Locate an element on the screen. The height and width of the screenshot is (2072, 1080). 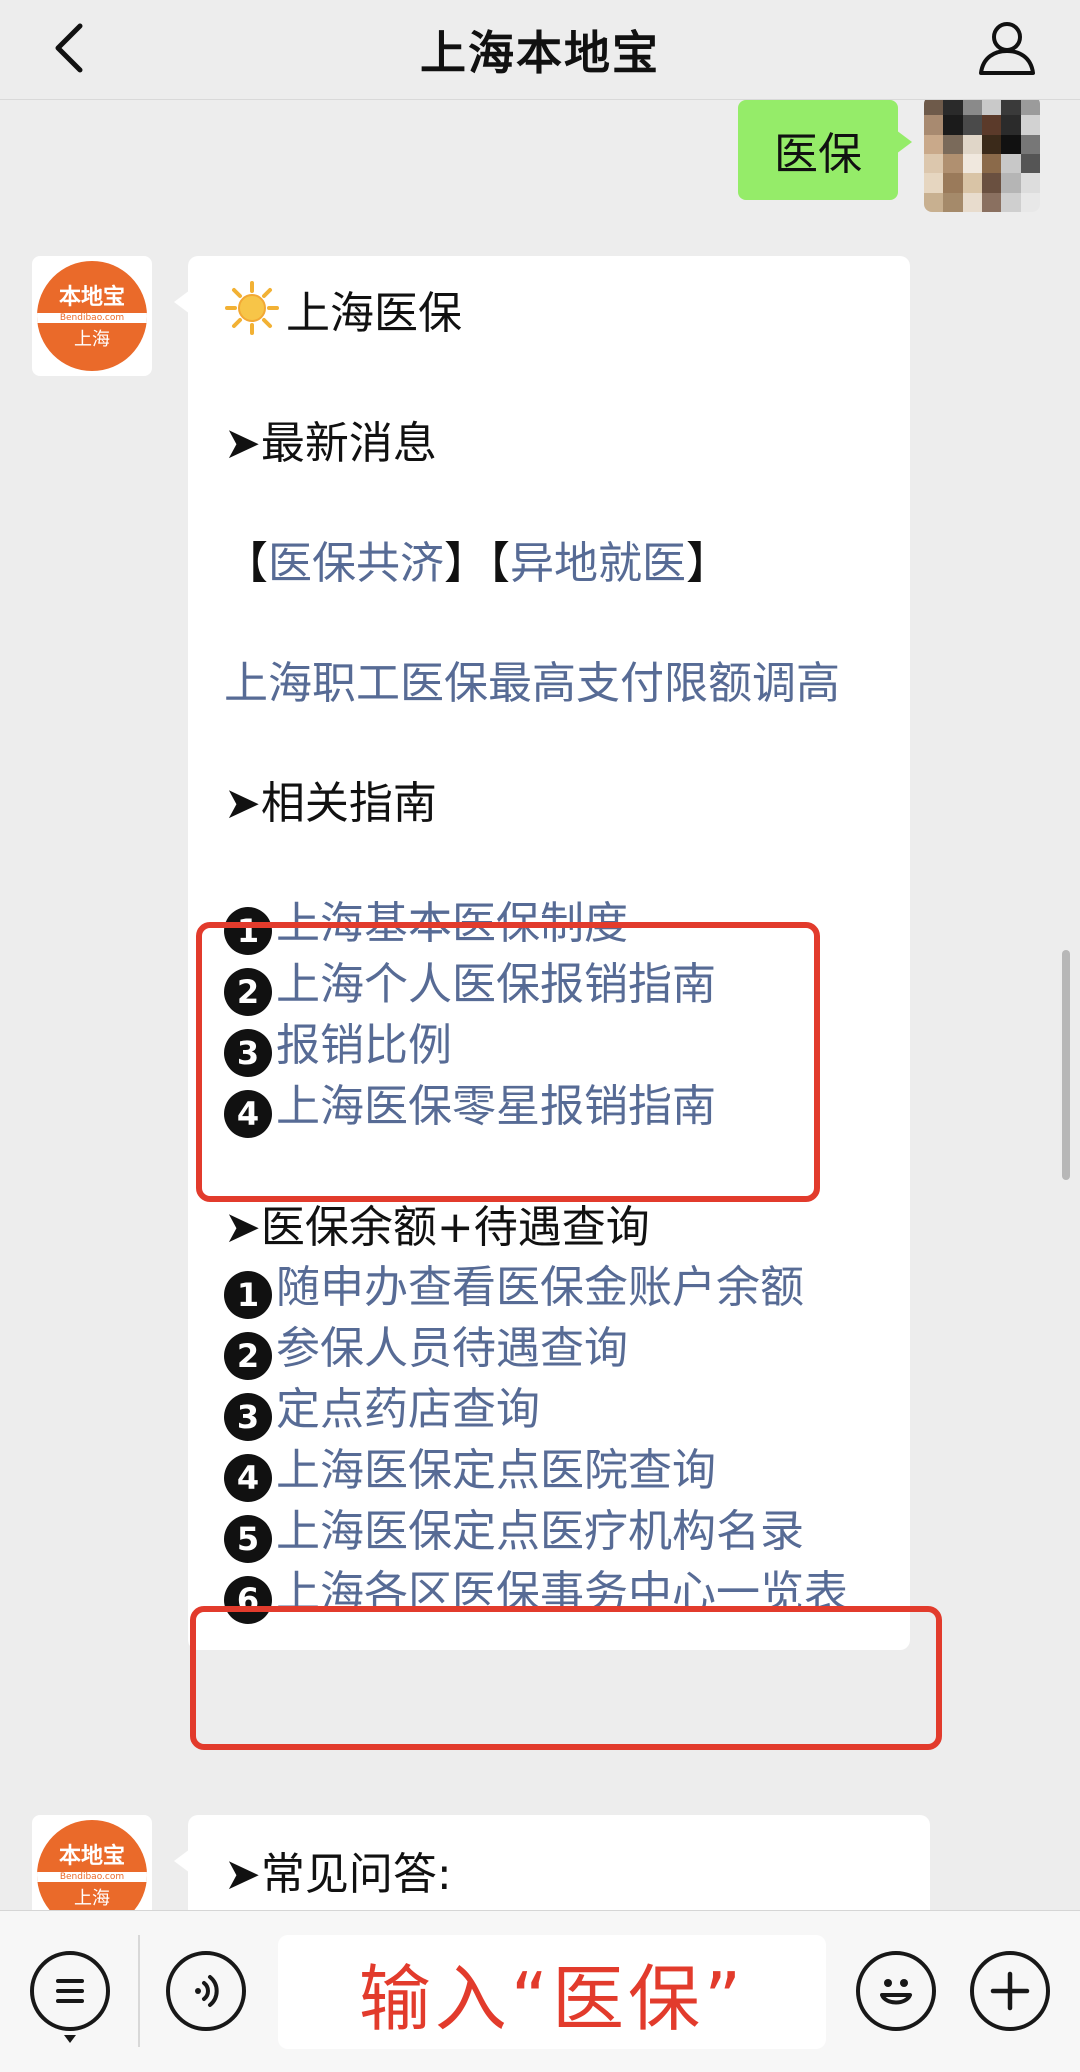
query-item: 1 随申办查看医保金账户余额 is located at coordinates (549, 1288).